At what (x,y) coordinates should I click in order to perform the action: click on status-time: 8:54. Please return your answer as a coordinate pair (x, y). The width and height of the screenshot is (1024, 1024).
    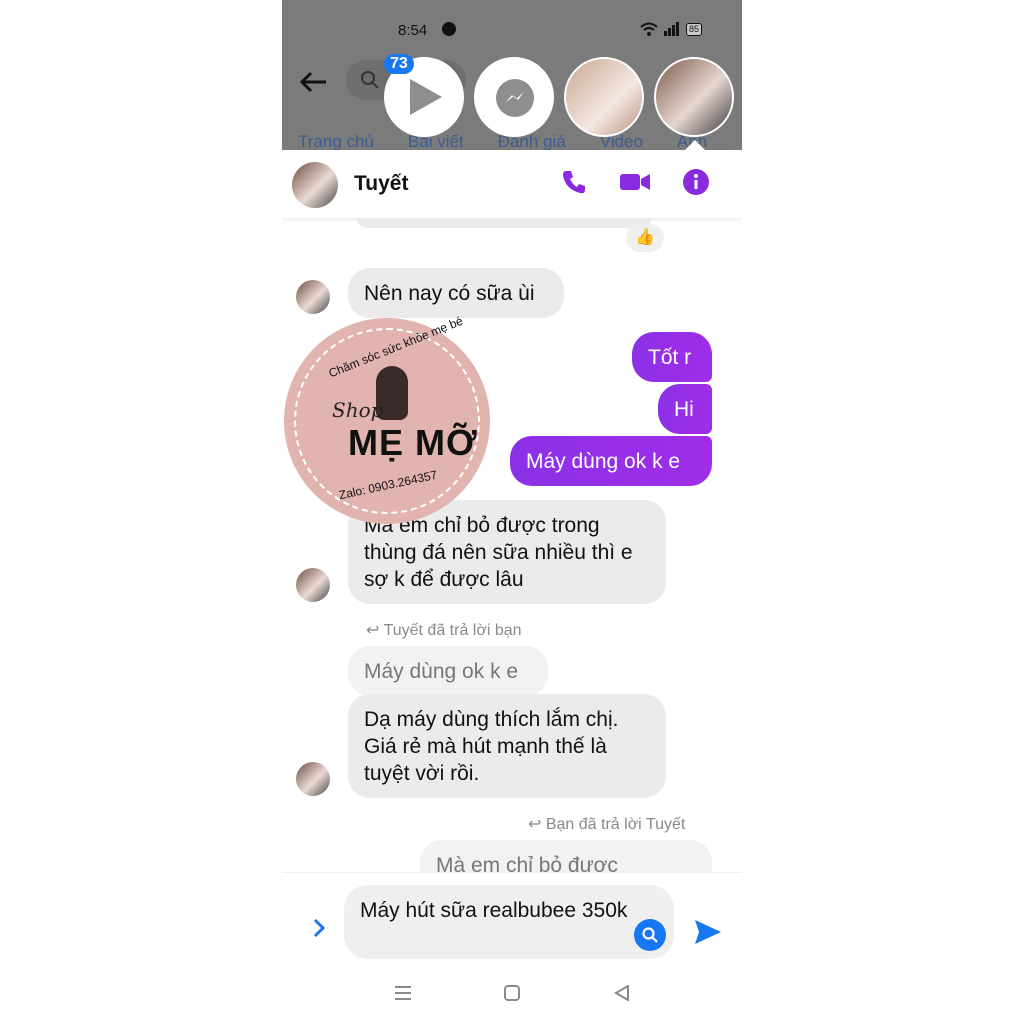
    Looking at the image, I should click on (413, 30).